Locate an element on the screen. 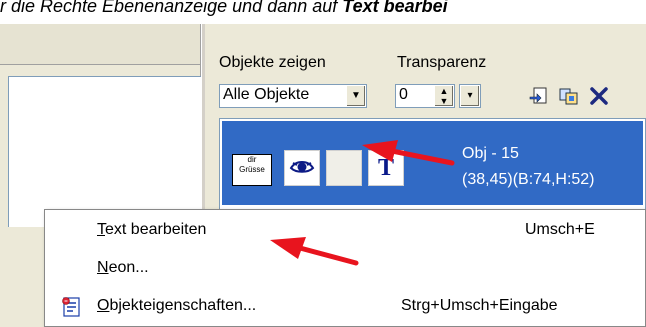 This screenshot has width=646, height=327. delete-icon is located at coordinates (599, 96).